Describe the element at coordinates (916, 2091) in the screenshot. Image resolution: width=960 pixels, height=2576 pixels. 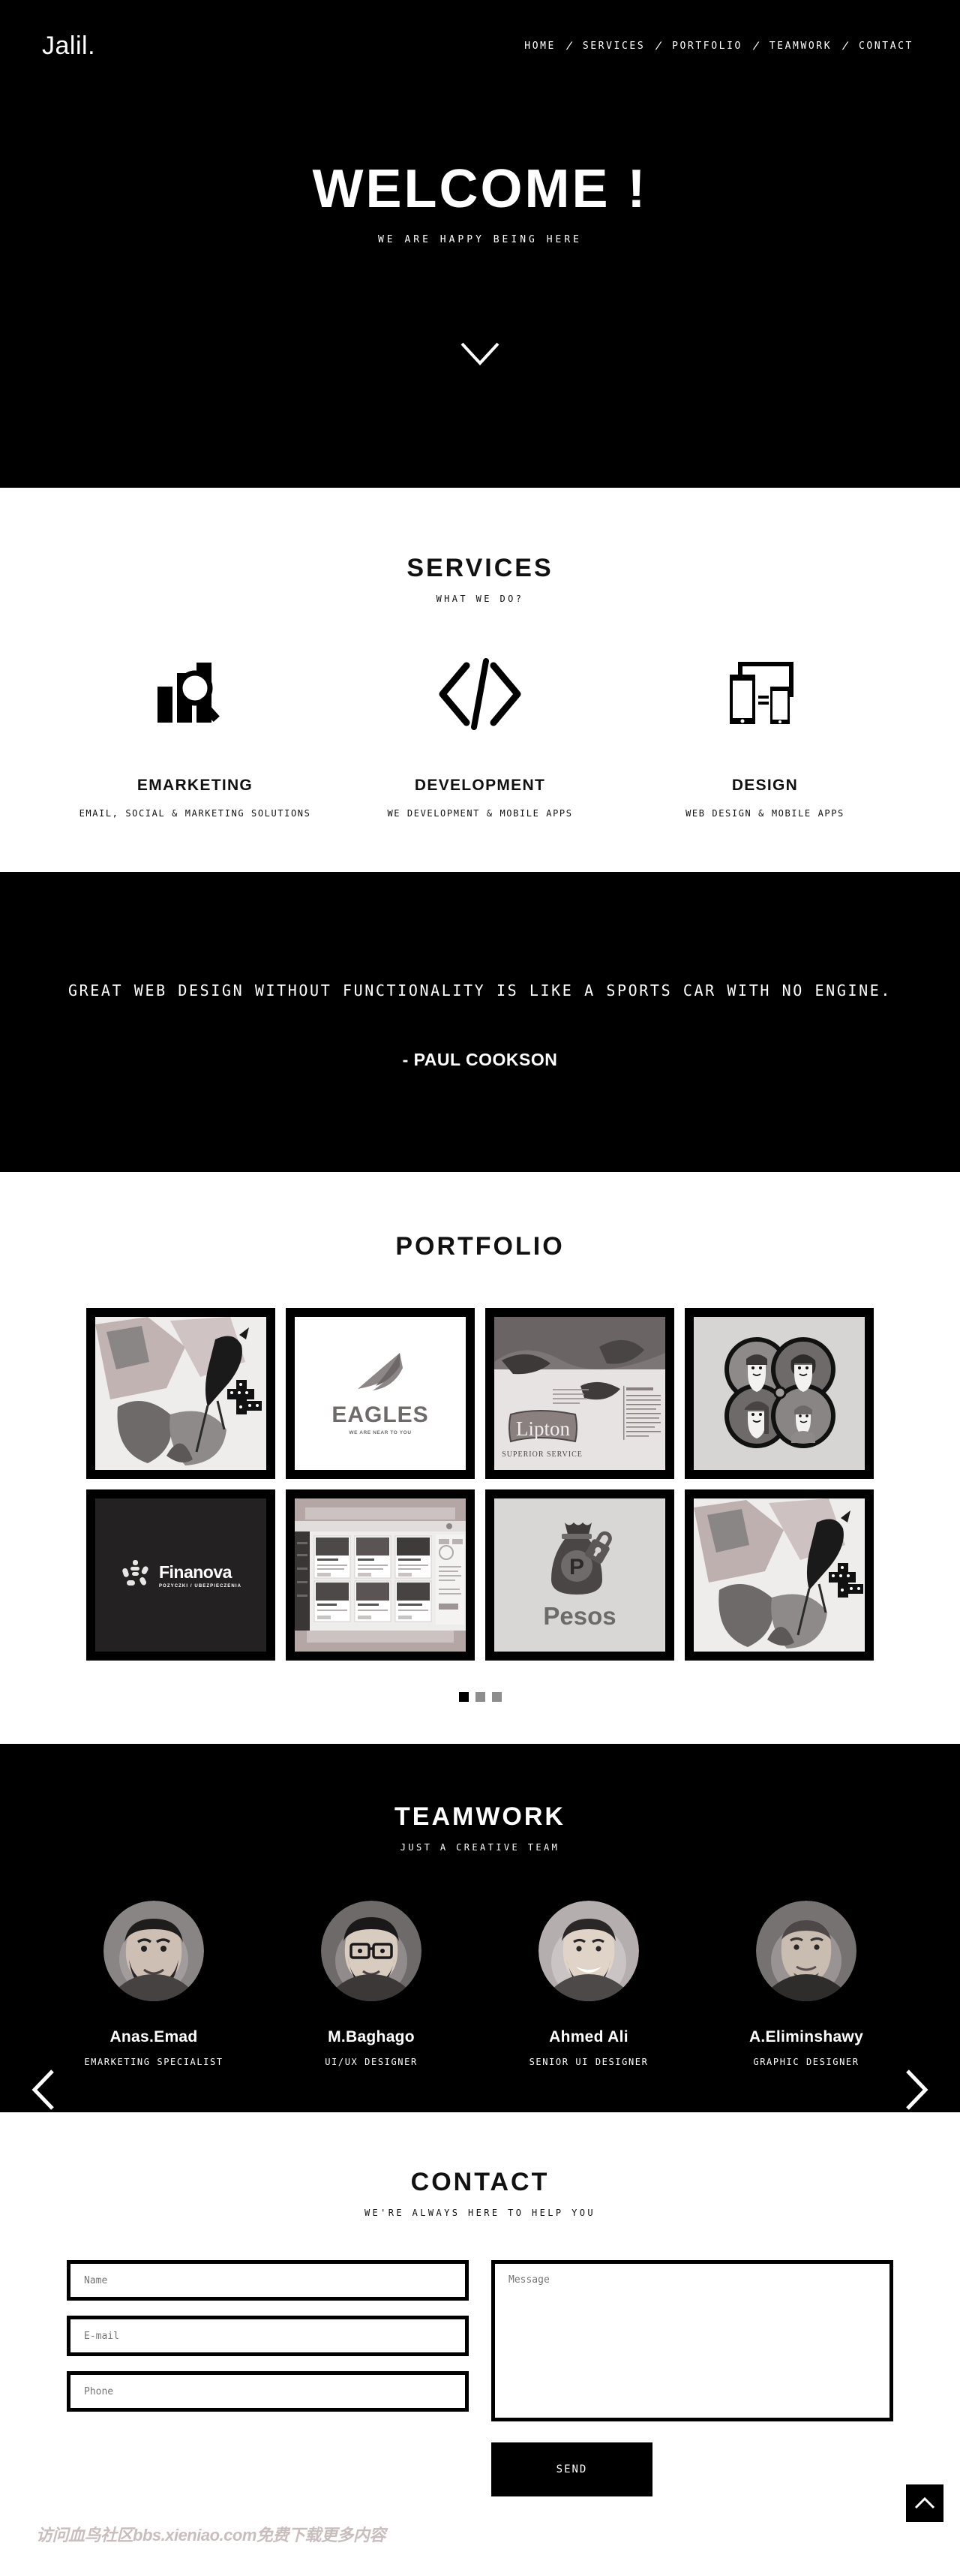
I see `chevron-right-icon` at that location.